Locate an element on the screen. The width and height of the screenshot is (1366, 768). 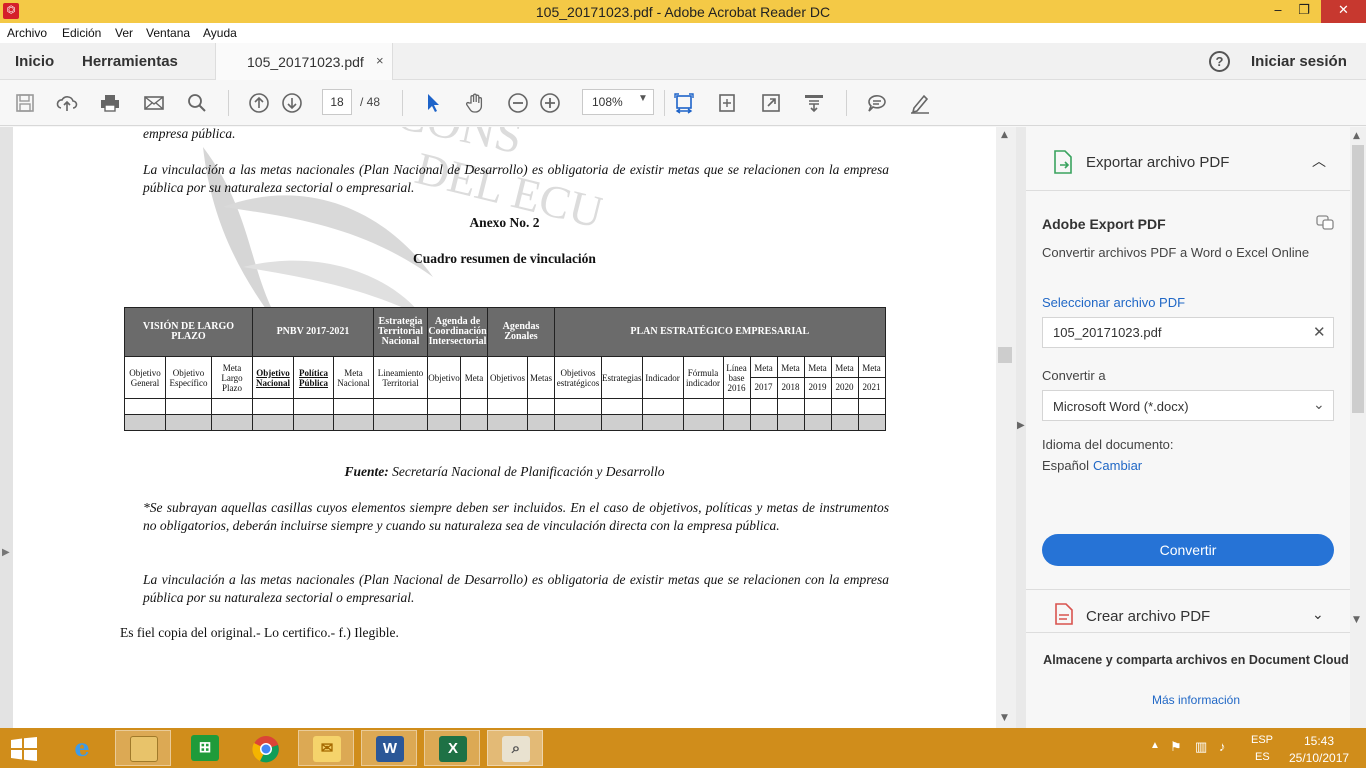
word-icon: W is located at coordinates (390, 749).